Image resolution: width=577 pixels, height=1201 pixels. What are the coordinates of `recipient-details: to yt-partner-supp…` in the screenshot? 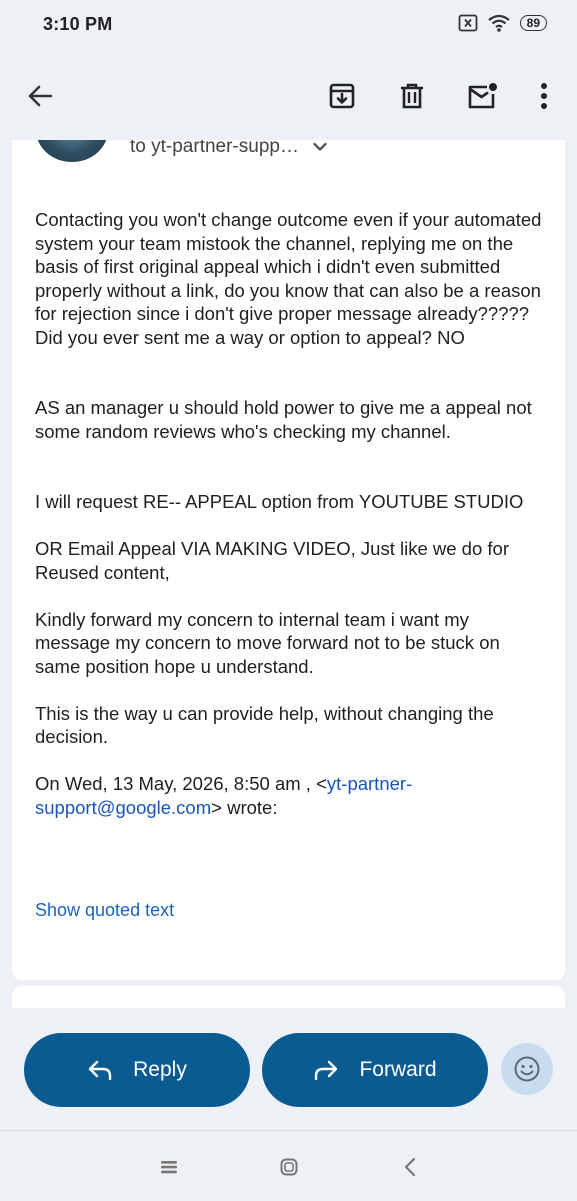 It's located at (228, 149).